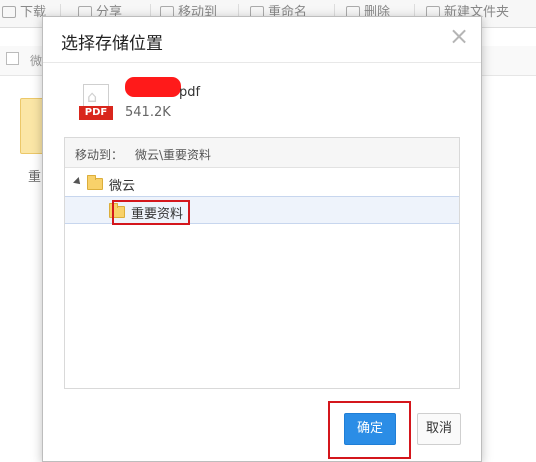  What do you see at coordinates (439, 429) in the screenshot?
I see `cancel-button: 取消` at bounding box center [439, 429].